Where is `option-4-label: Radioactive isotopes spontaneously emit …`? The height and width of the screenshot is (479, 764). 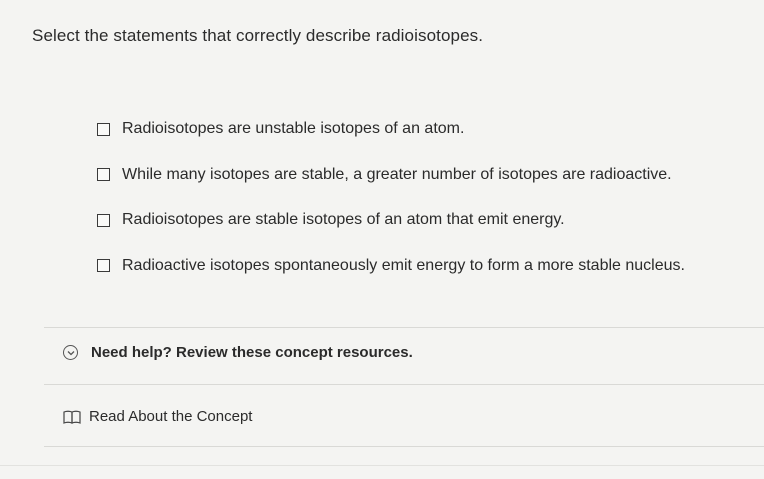
option-4-label: Radioactive isotopes spontaneously emit … is located at coordinates (403, 265).